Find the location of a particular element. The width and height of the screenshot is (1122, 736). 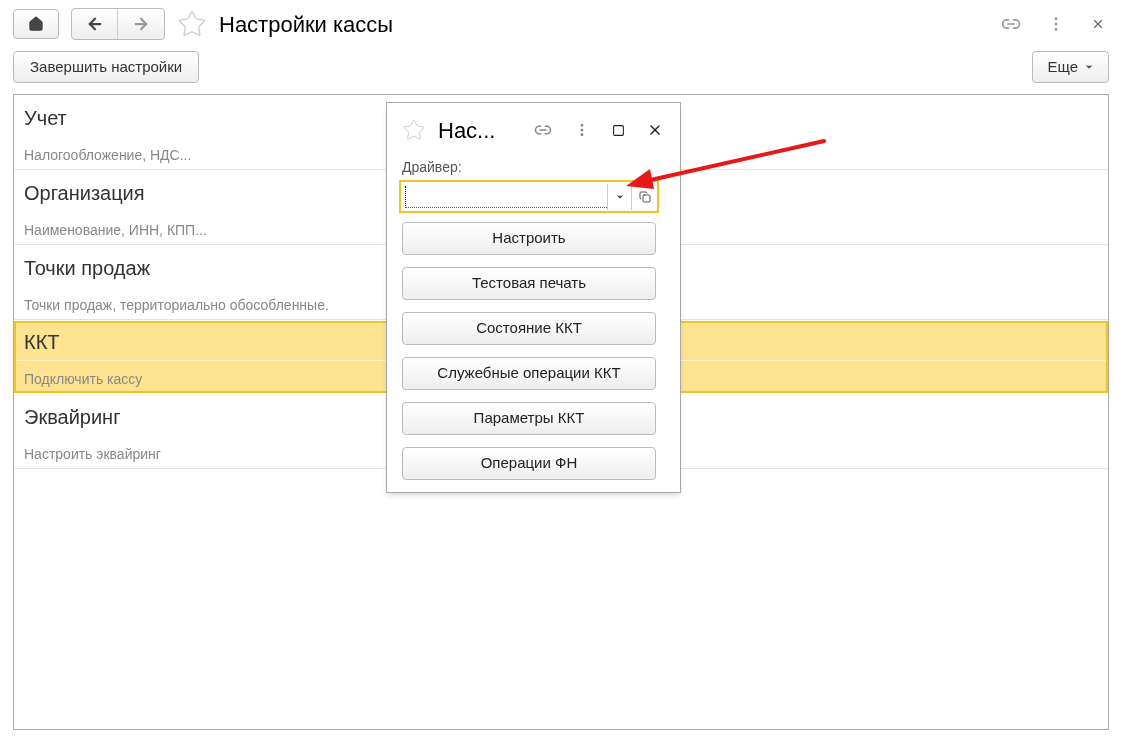

driver-input is located at coordinates (506, 196).